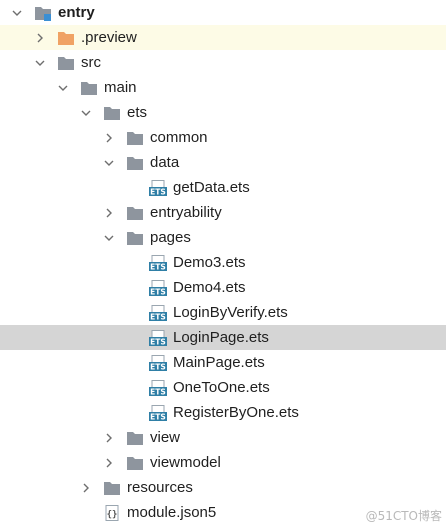 The width and height of the screenshot is (446, 531). What do you see at coordinates (186, 212) in the screenshot?
I see `tree-label: entryability` at bounding box center [186, 212].